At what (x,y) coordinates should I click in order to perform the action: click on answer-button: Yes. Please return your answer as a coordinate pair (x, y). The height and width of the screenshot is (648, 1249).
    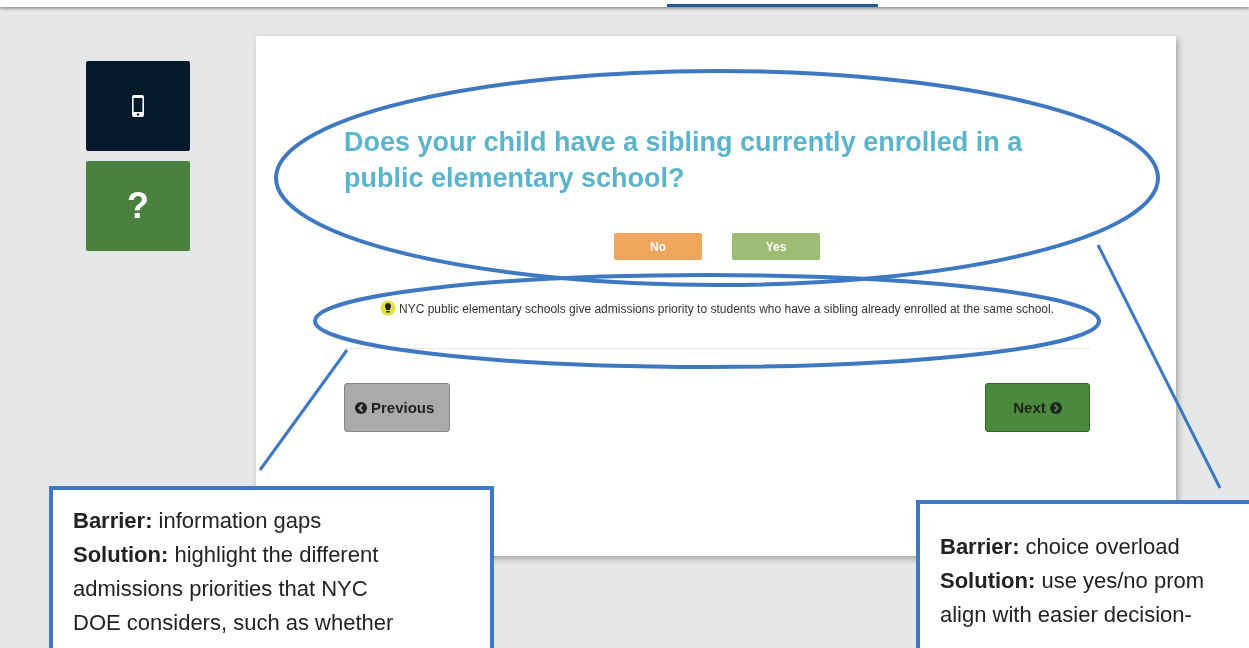
    Looking at the image, I should click on (776, 246).